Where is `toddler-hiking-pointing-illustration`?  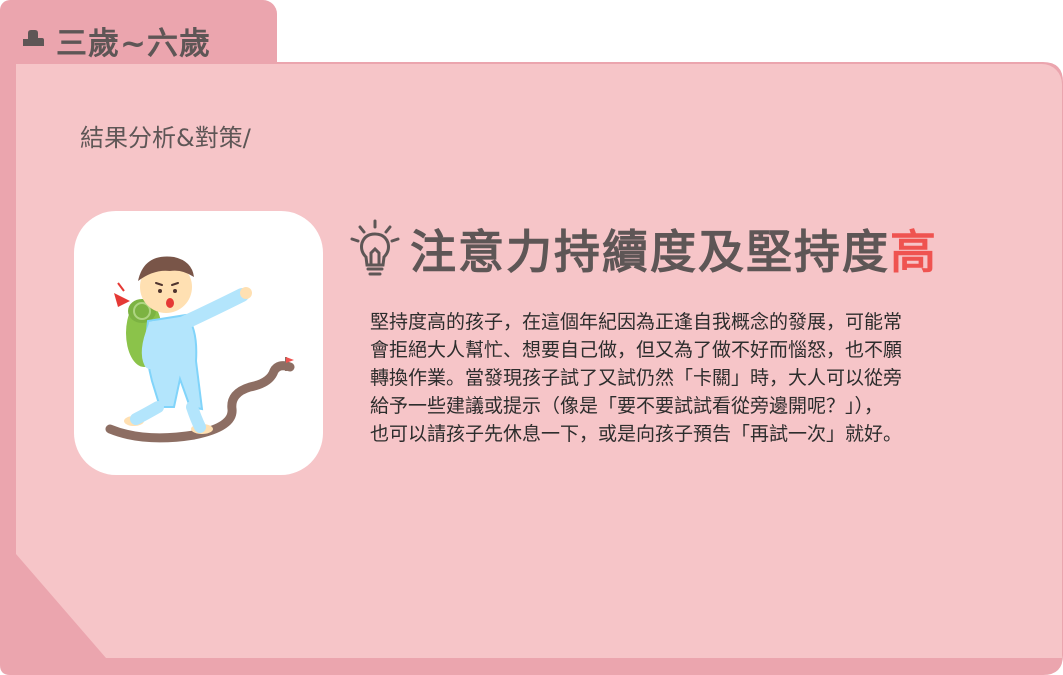 toddler-hiking-pointing-illustration is located at coordinates (200, 349).